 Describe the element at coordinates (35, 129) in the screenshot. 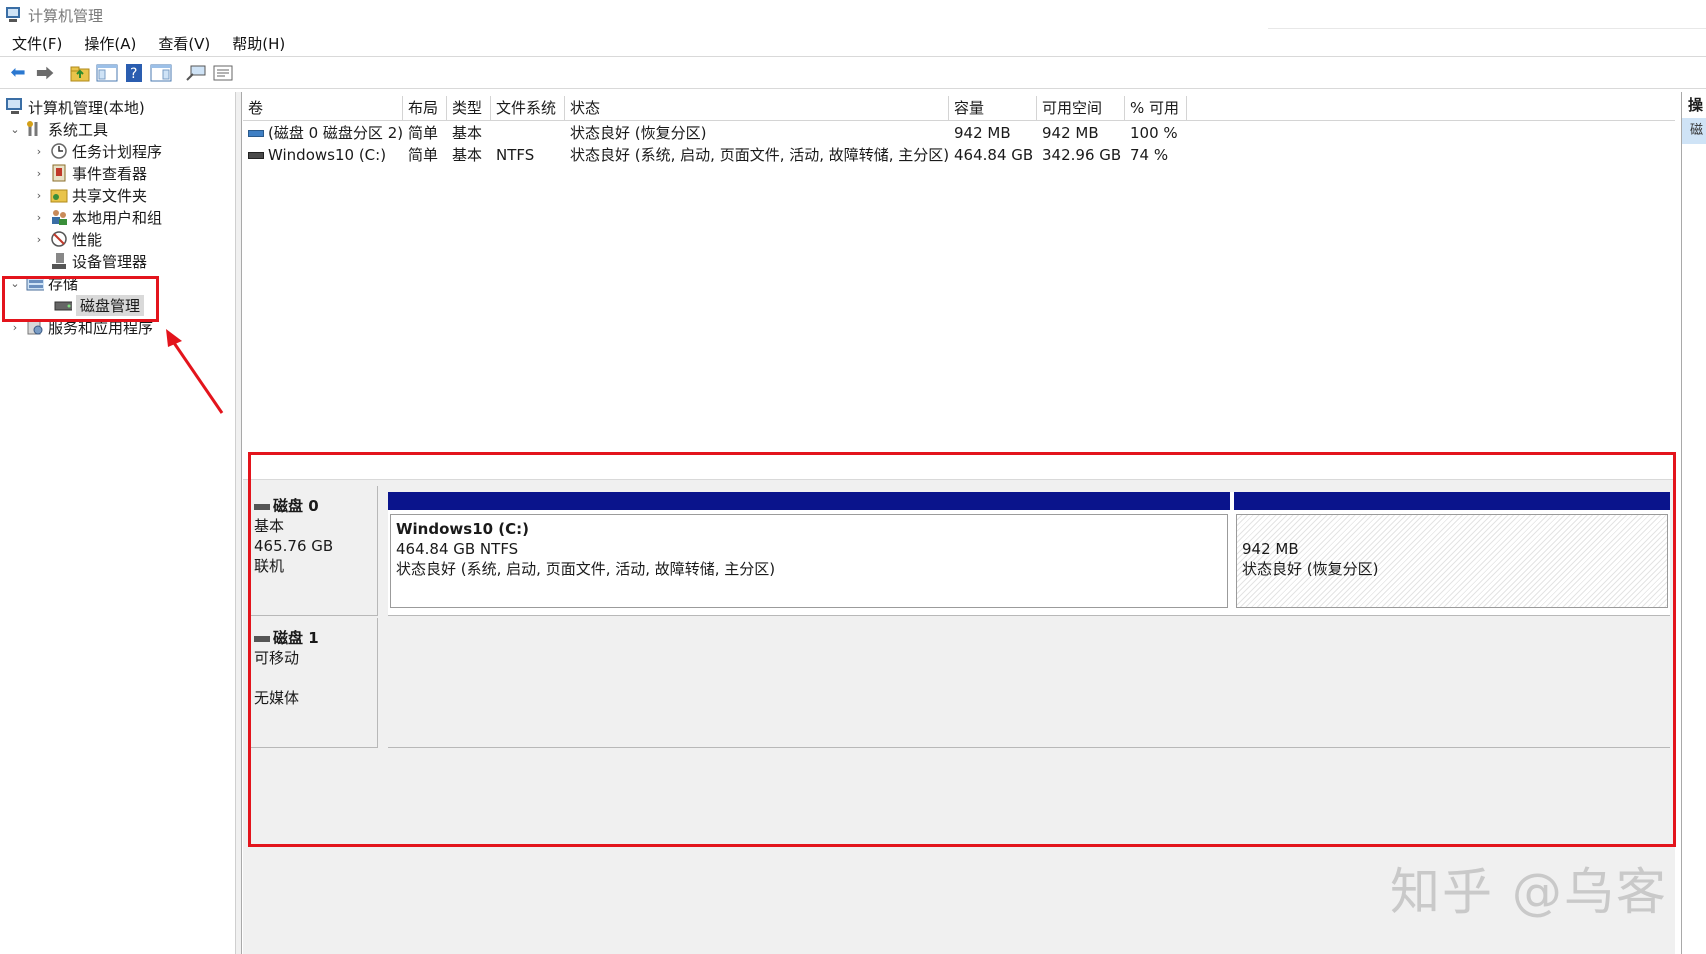

I see `system-tools-icon` at that location.